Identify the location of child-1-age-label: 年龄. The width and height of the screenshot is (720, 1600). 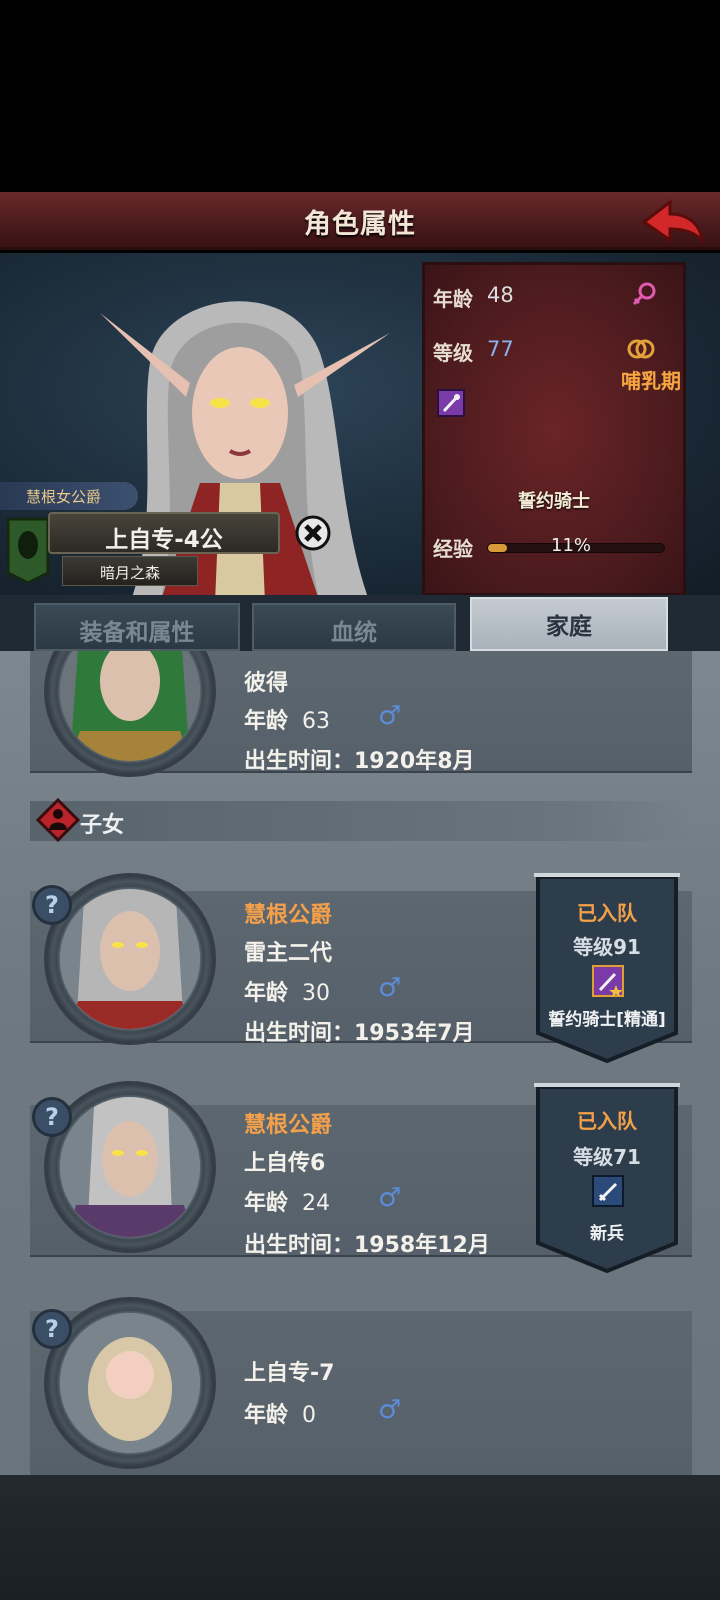
(266, 993).